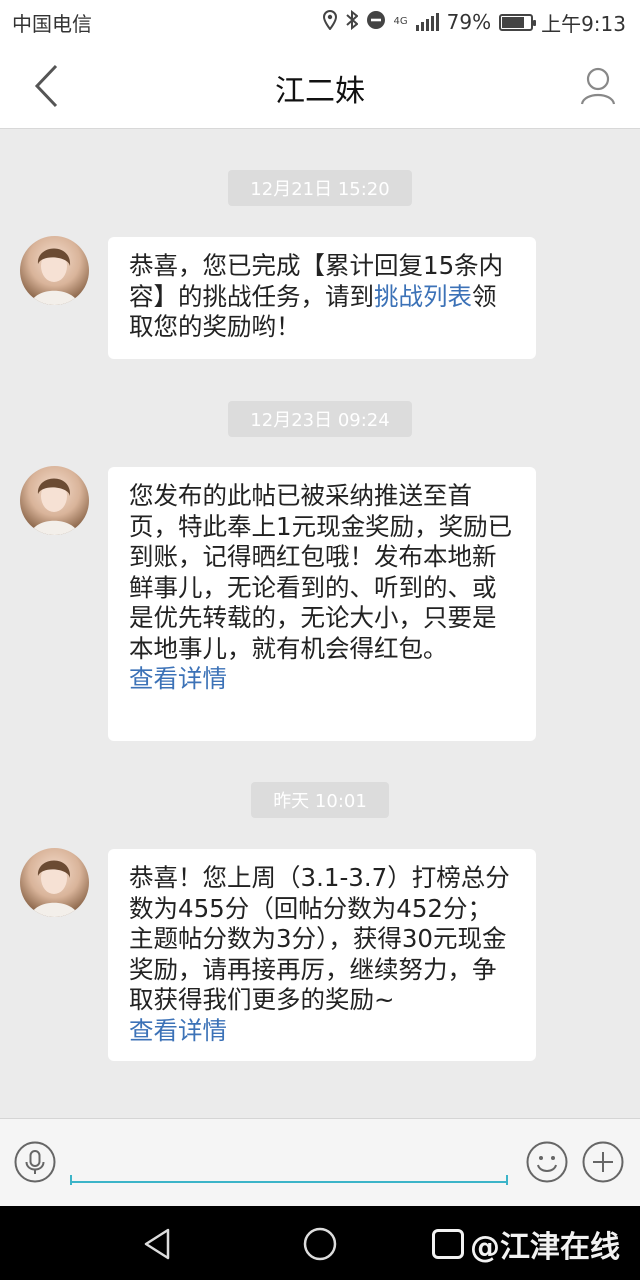  I want to click on profile-button, so click(598, 86).